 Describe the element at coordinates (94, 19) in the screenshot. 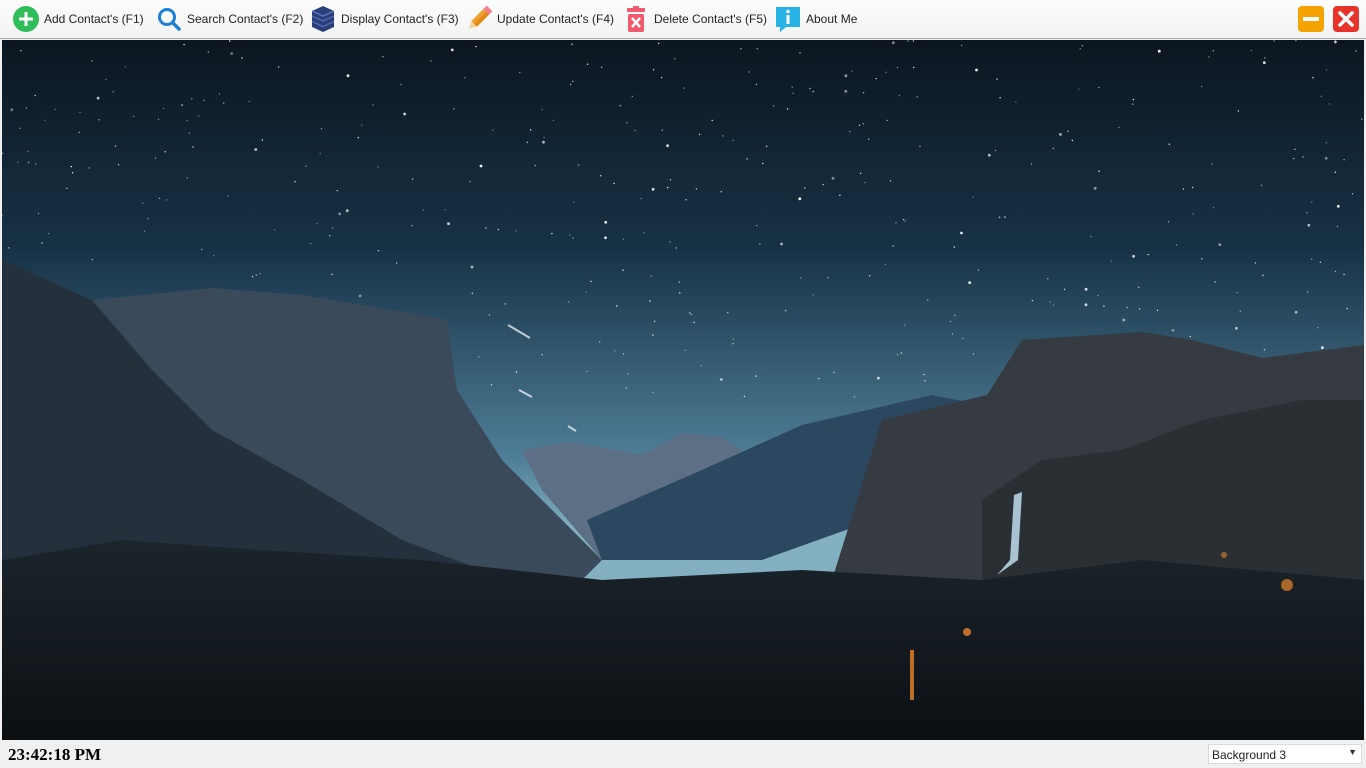

I see `add-contact-label: Add Contact's (F1)` at that location.